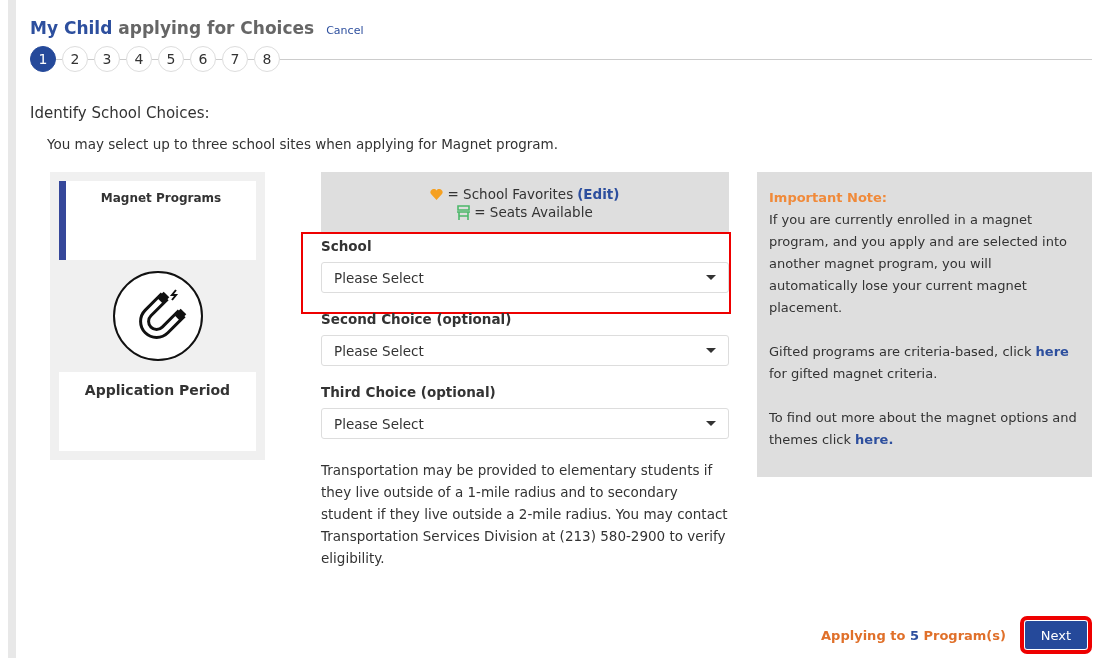 The height and width of the screenshot is (658, 1094). Describe the element at coordinates (120, 113) in the screenshot. I see `section-heading: Identify School Choices:` at that location.